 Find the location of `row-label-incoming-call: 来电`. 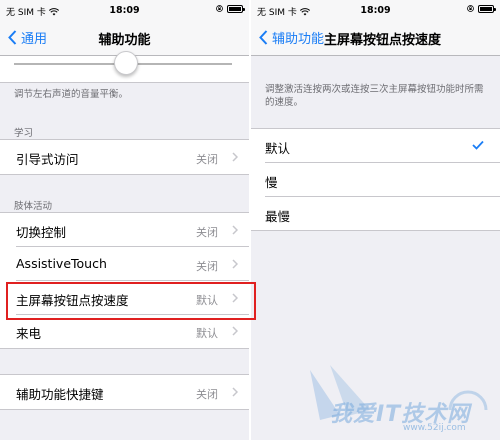

row-label-incoming-call: 来电 is located at coordinates (28, 332).